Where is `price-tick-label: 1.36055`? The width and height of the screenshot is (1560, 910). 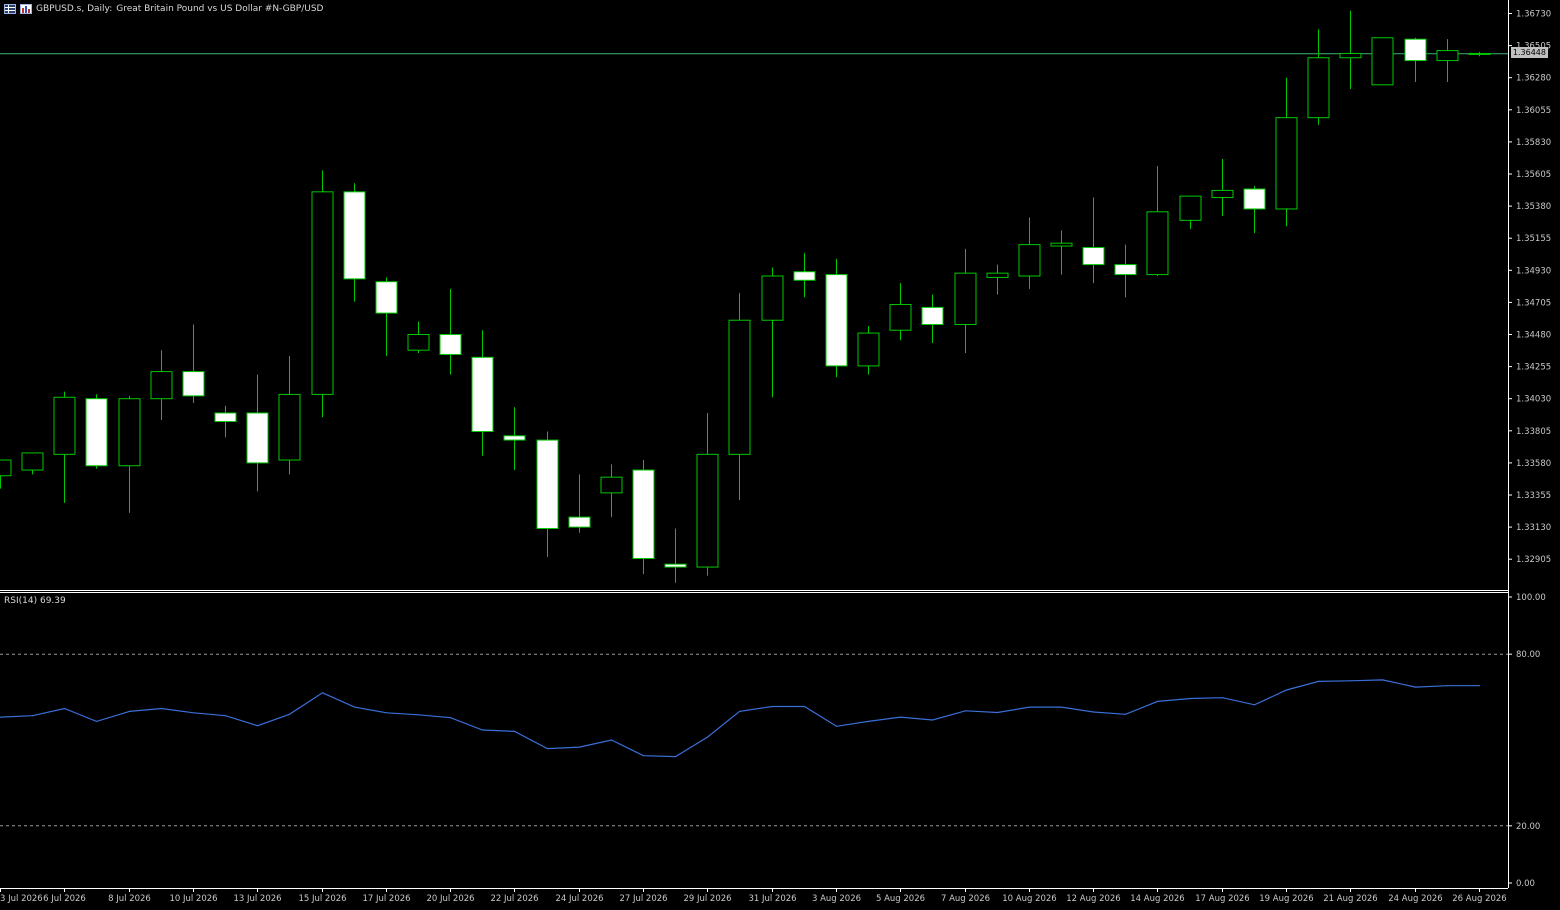 price-tick-label: 1.36055 is located at coordinates (1533, 111).